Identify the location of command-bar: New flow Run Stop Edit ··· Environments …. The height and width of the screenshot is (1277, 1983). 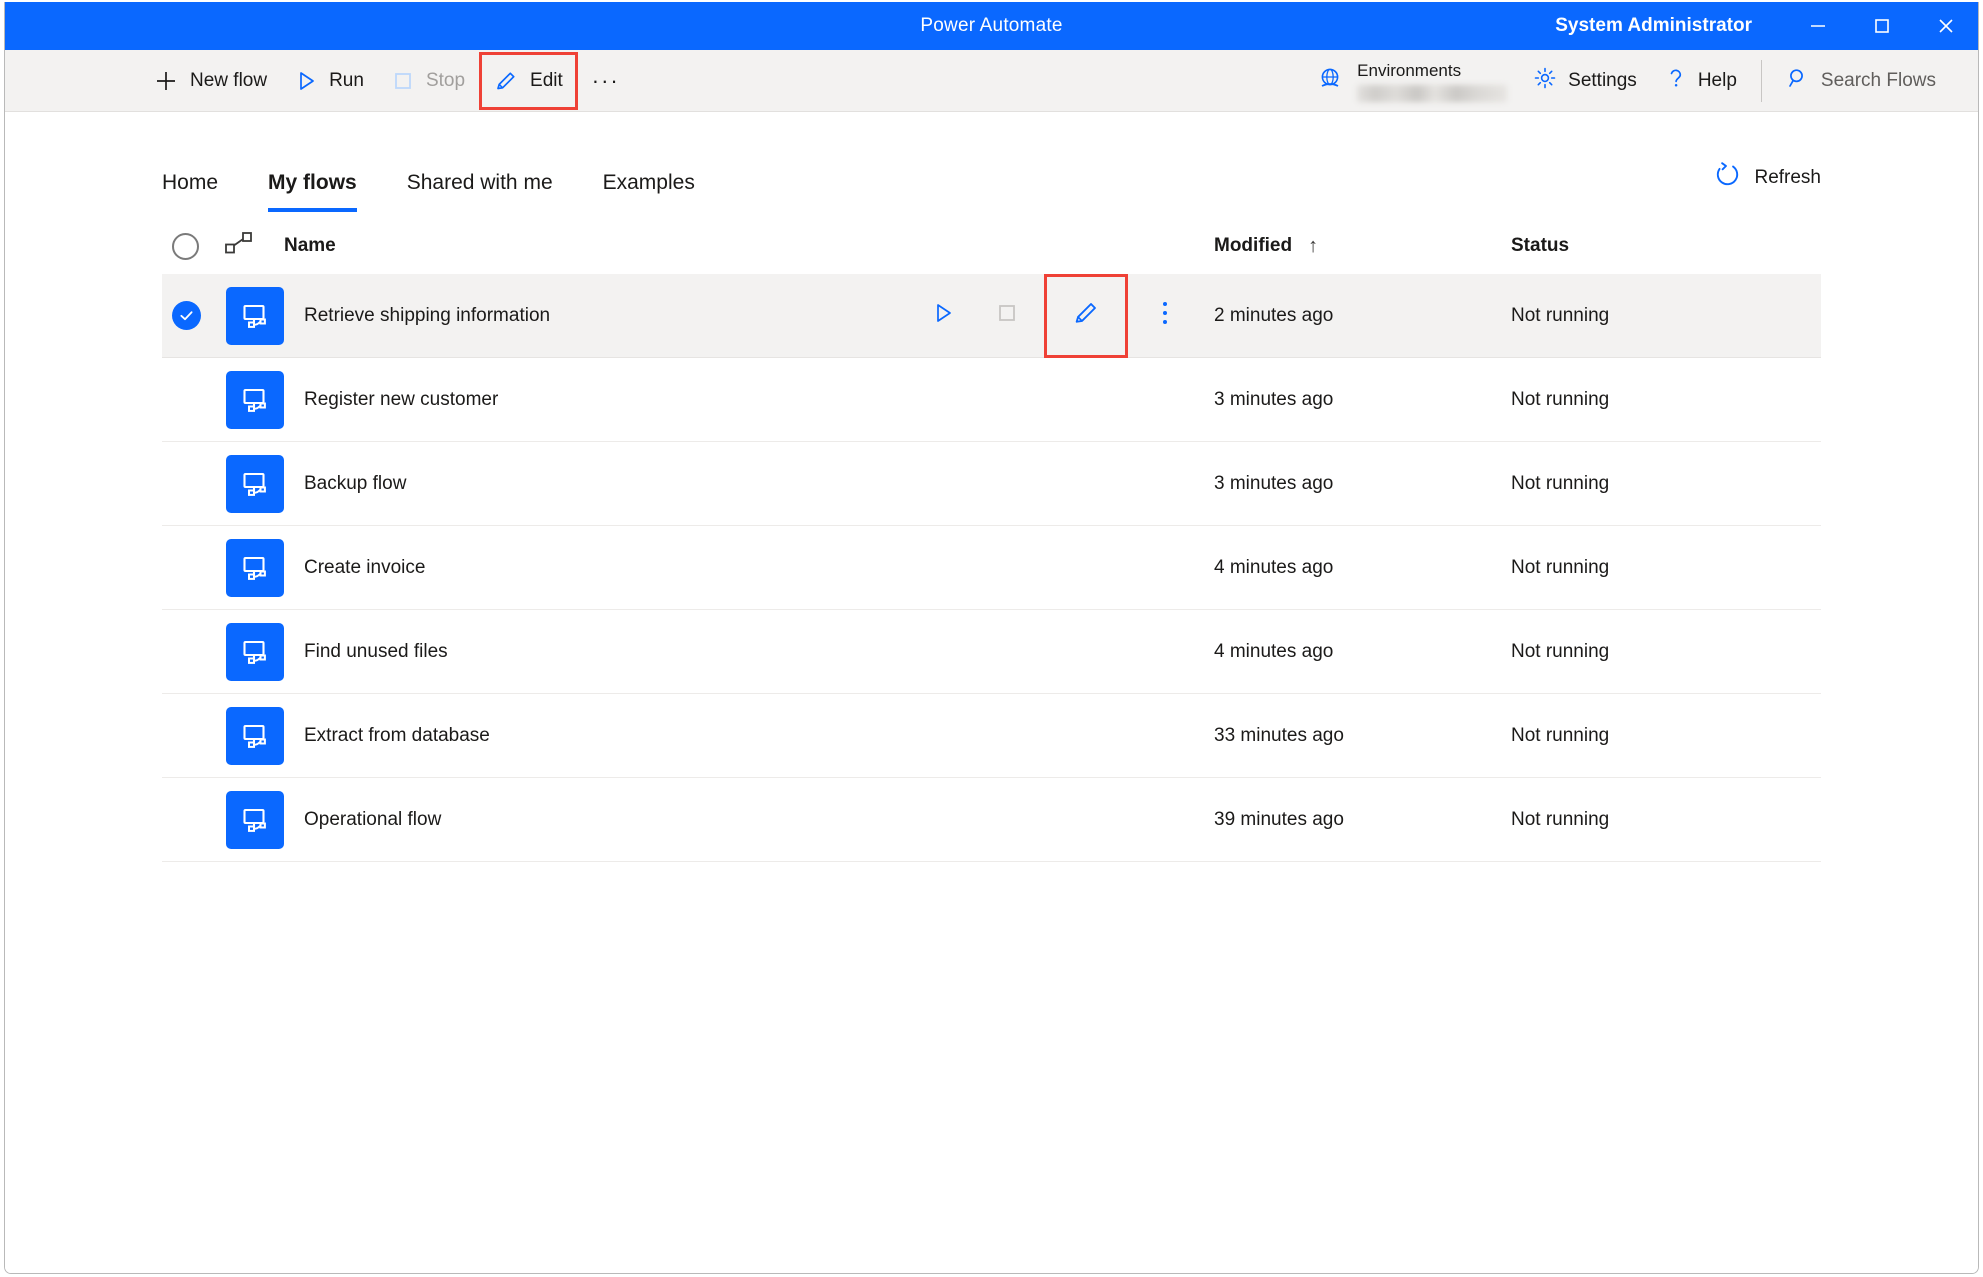
(991, 81).